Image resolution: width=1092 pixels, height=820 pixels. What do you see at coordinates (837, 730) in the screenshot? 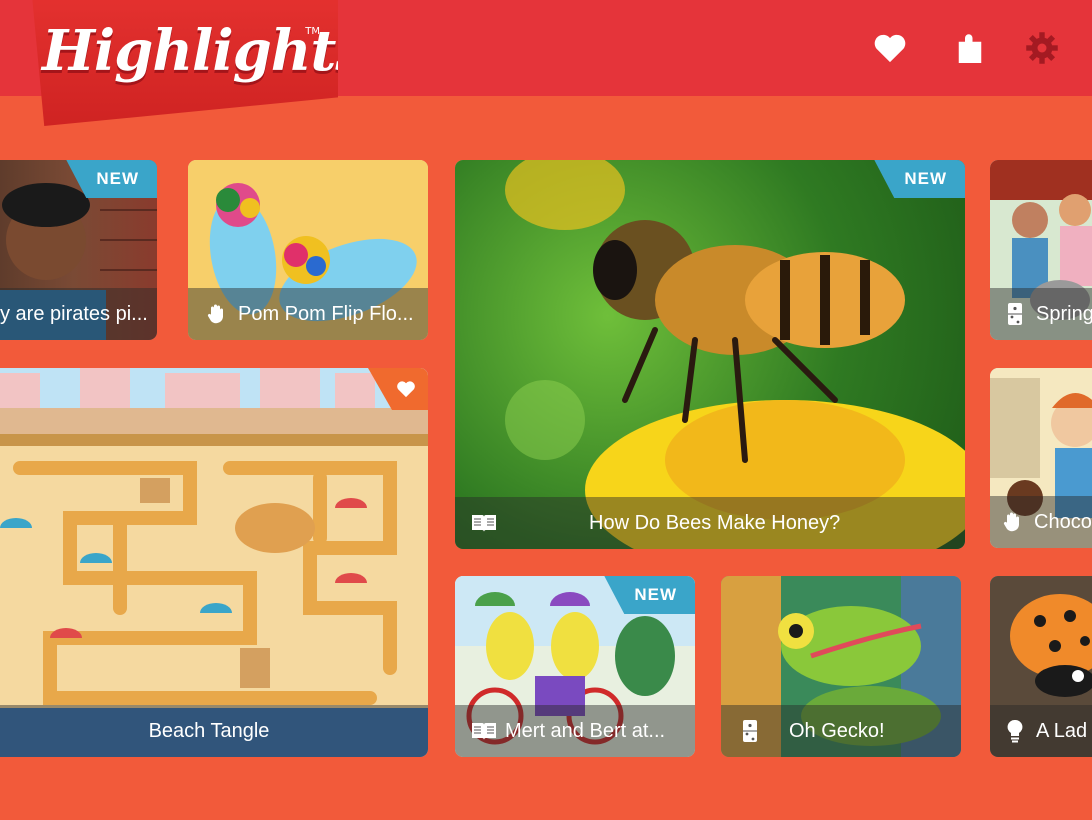
I see `tile-title: Oh Gecko!` at bounding box center [837, 730].